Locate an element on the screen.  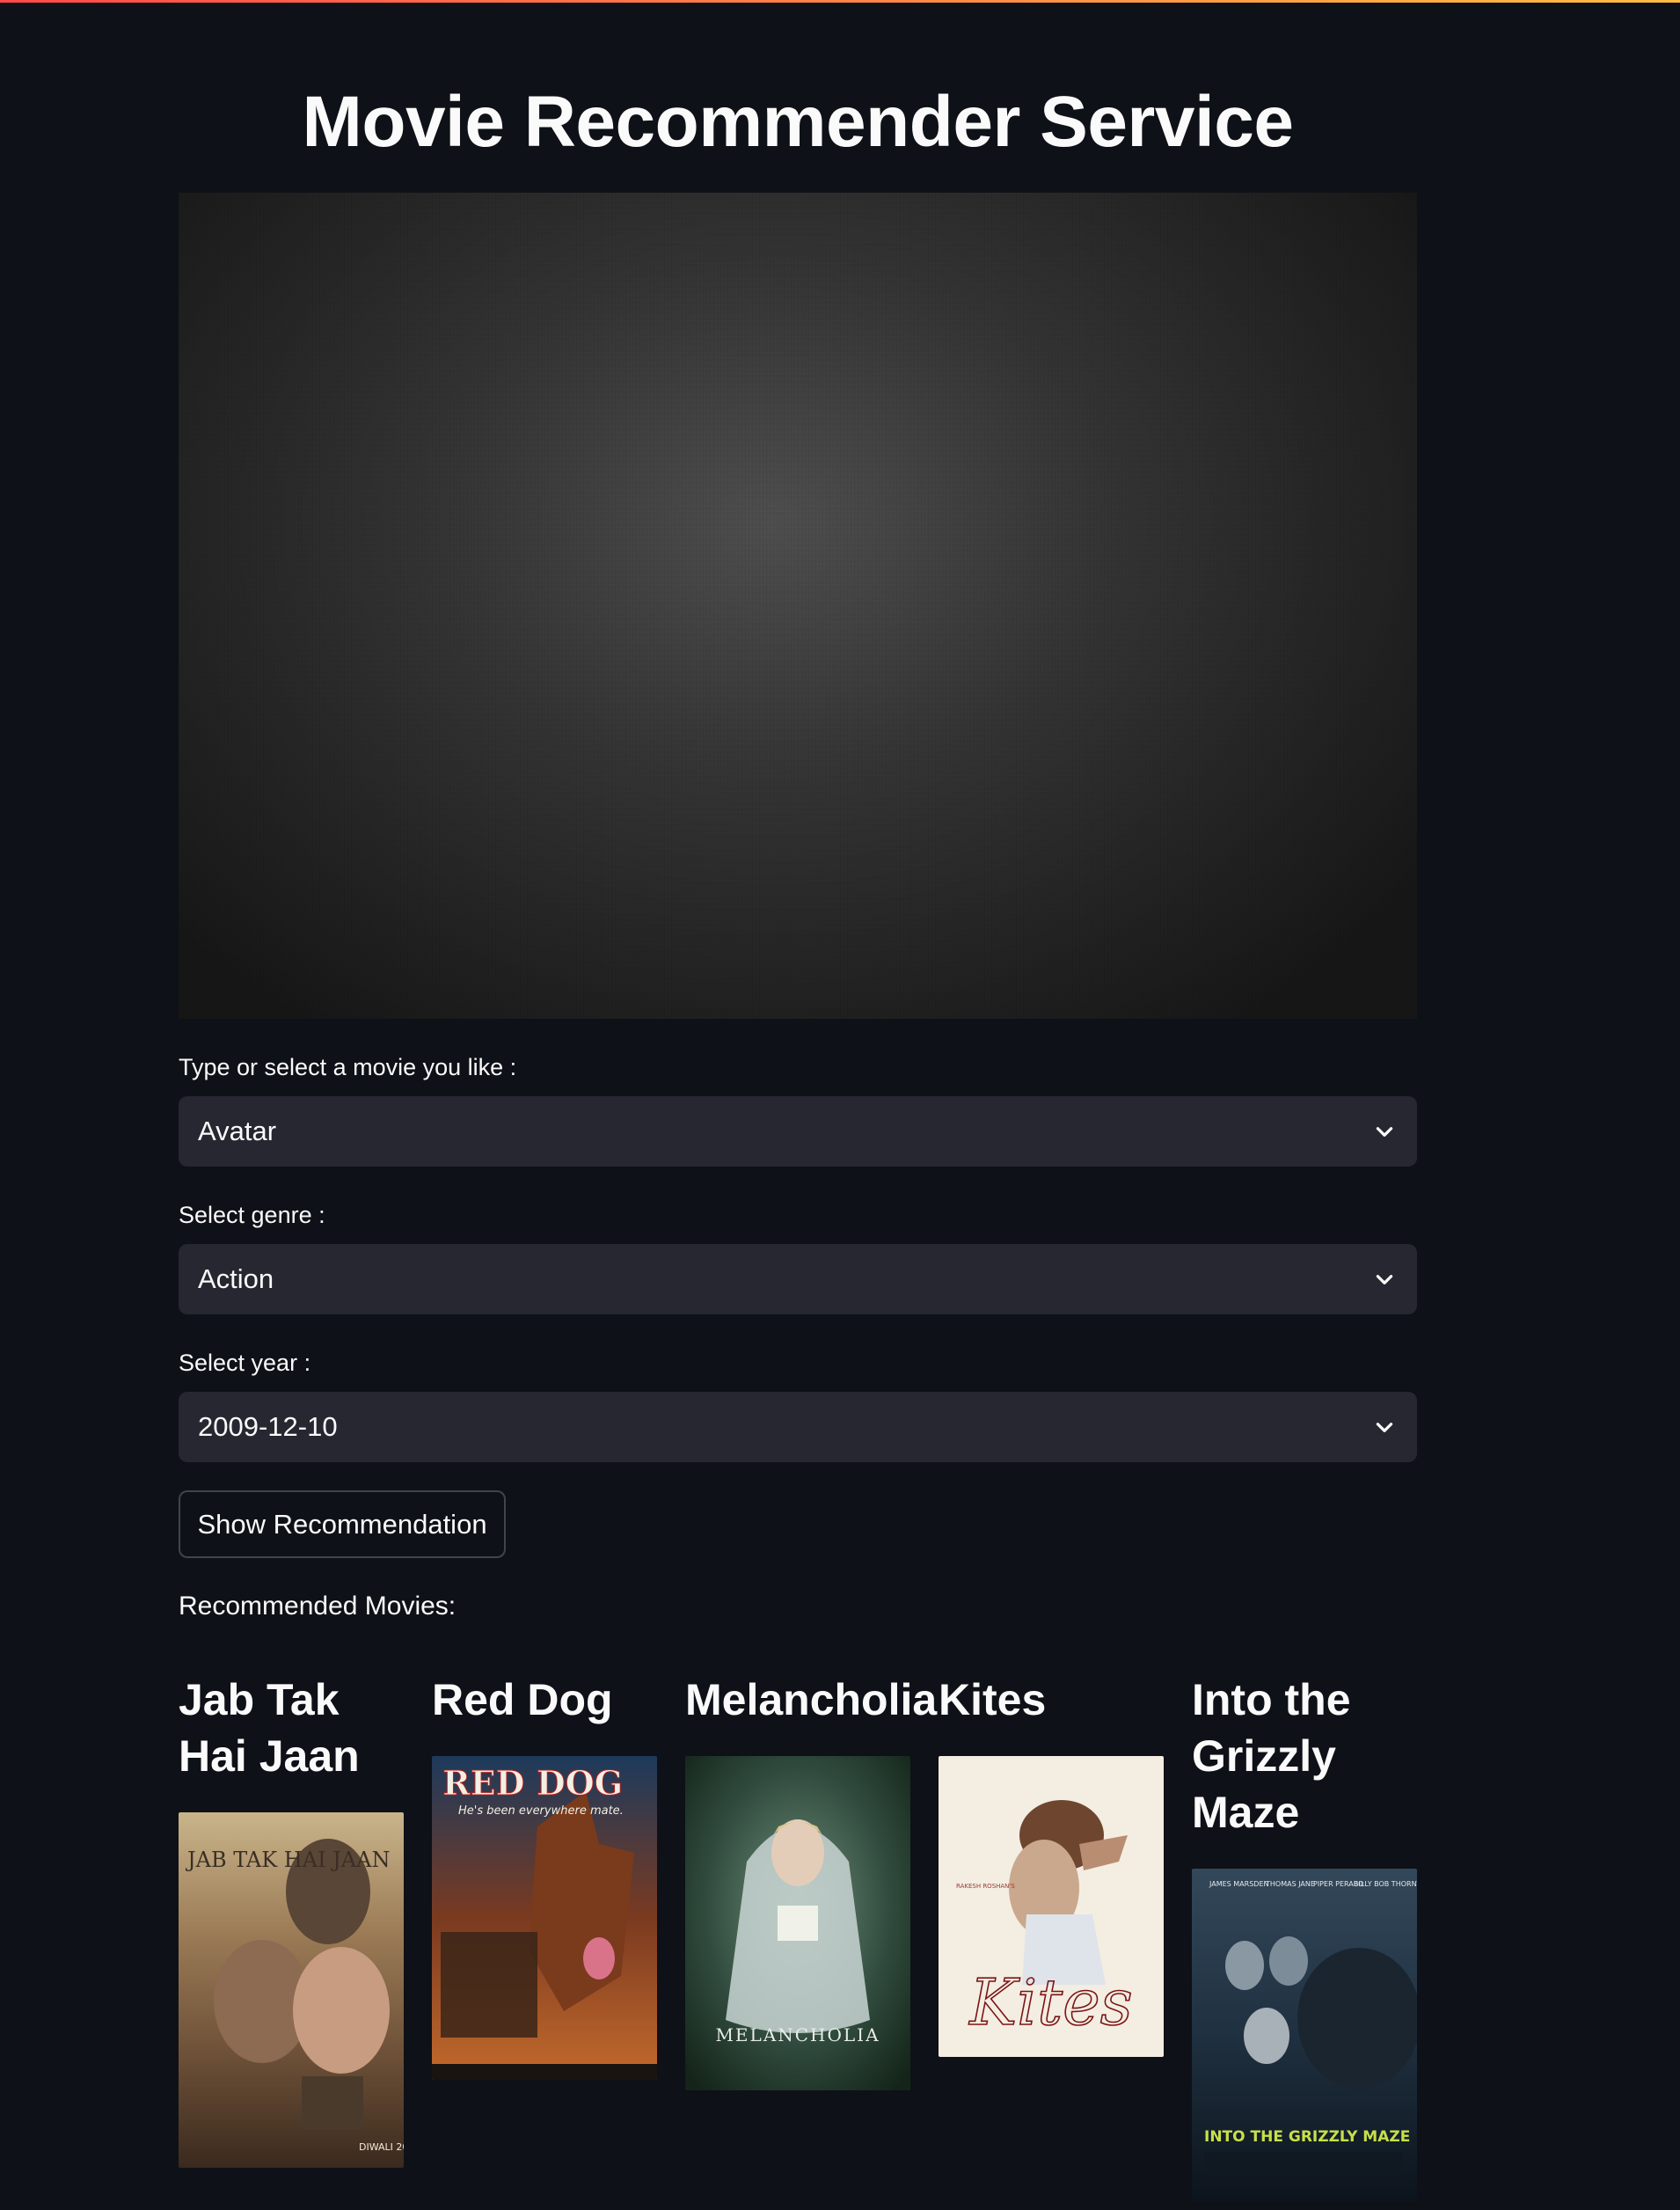
year-select: 2009-12-10 is located at coordinates (798, 1427).